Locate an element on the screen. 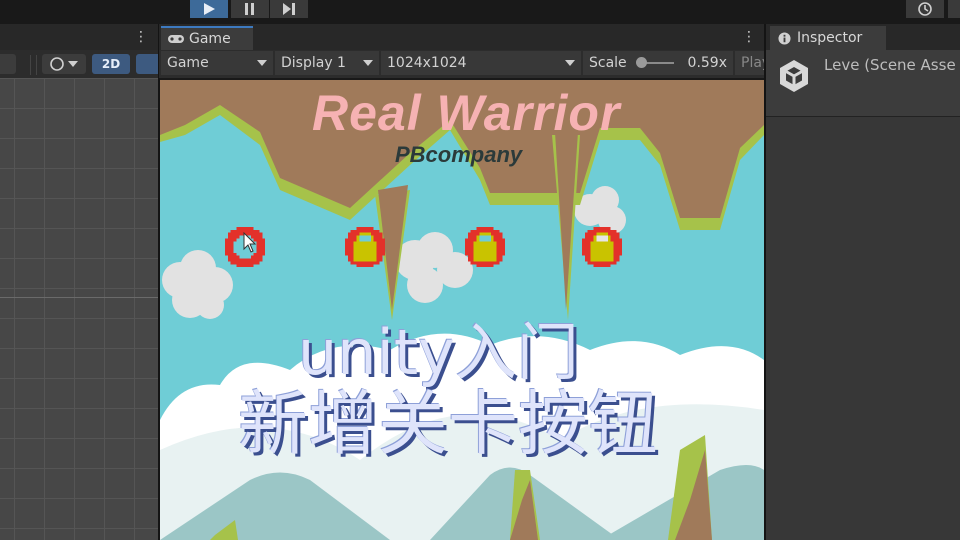 This screenshot has height=540, width=960. play-button is located at coordinates (209, 9).